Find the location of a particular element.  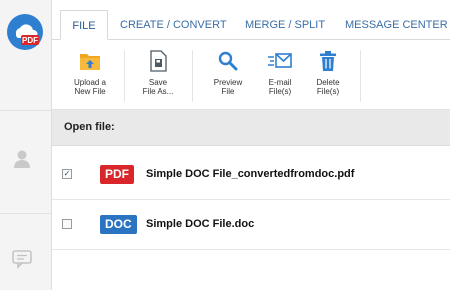

magnifier-icon is located at coordinates (228, 61).